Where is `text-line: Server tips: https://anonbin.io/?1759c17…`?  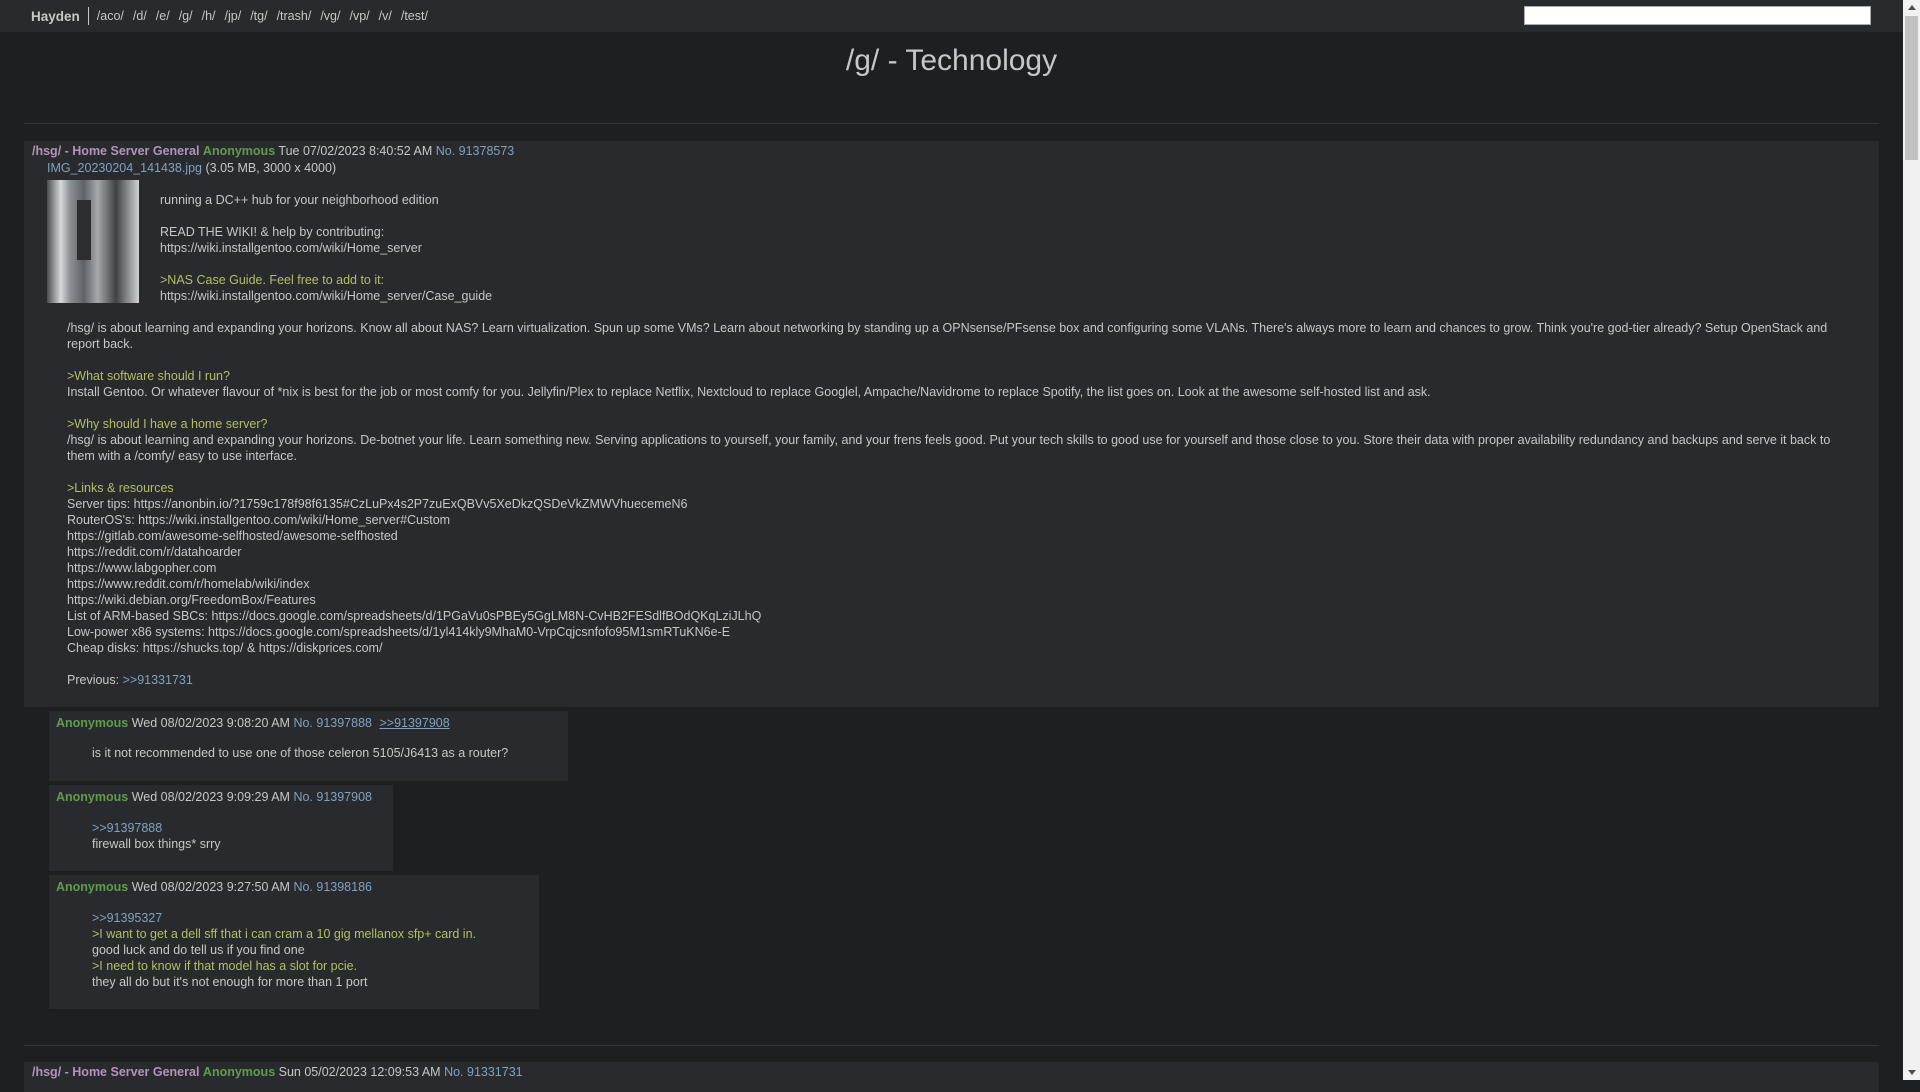
text-line: Server tips: https://anonbin.io/?1759c17… is located at coordinates (377, 504).